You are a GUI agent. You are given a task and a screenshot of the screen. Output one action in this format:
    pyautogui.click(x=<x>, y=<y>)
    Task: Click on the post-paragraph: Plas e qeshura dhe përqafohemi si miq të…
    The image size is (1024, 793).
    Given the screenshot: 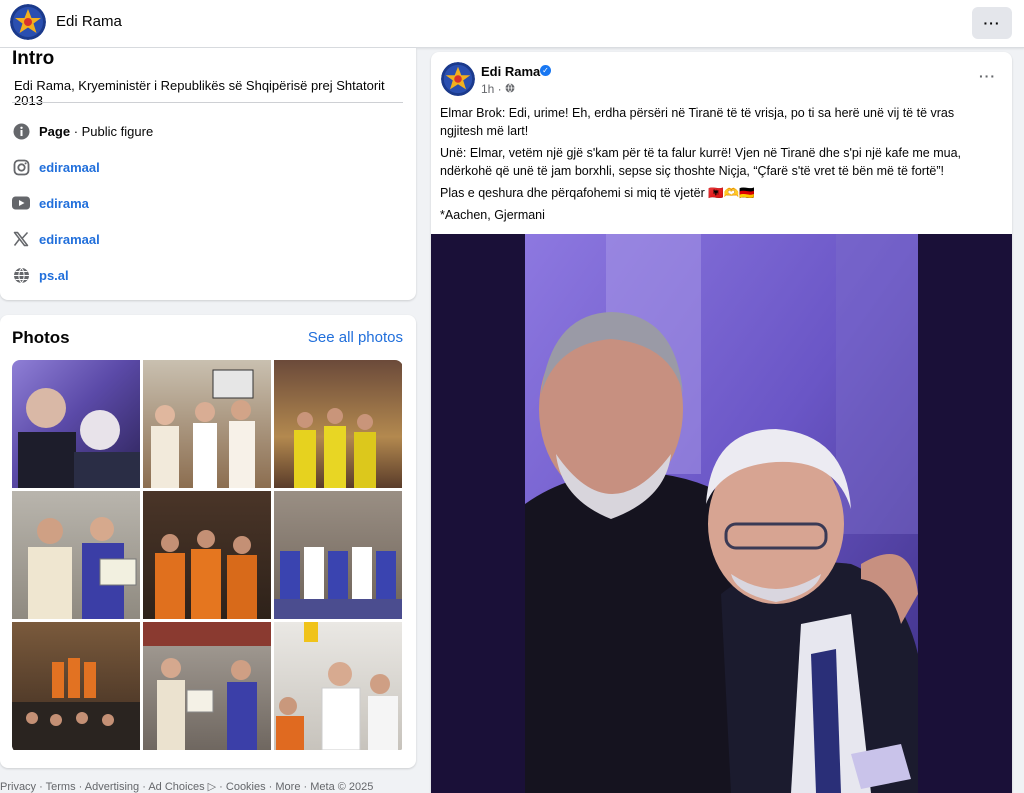 What is the action you would take?
    pyautogui.click(x=597, y=193)
    